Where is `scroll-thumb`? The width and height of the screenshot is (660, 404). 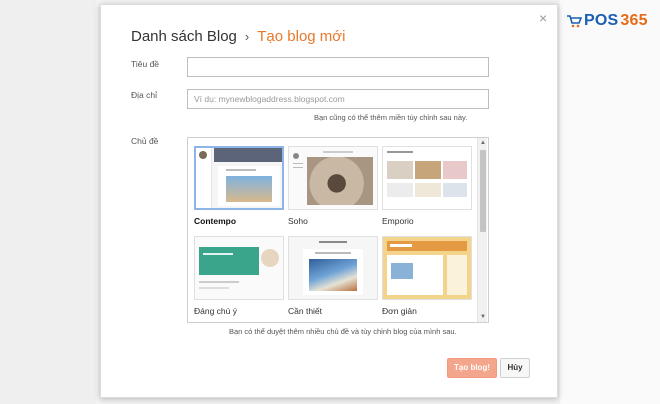
scroll-thumb is located at coordinates (483, 191).